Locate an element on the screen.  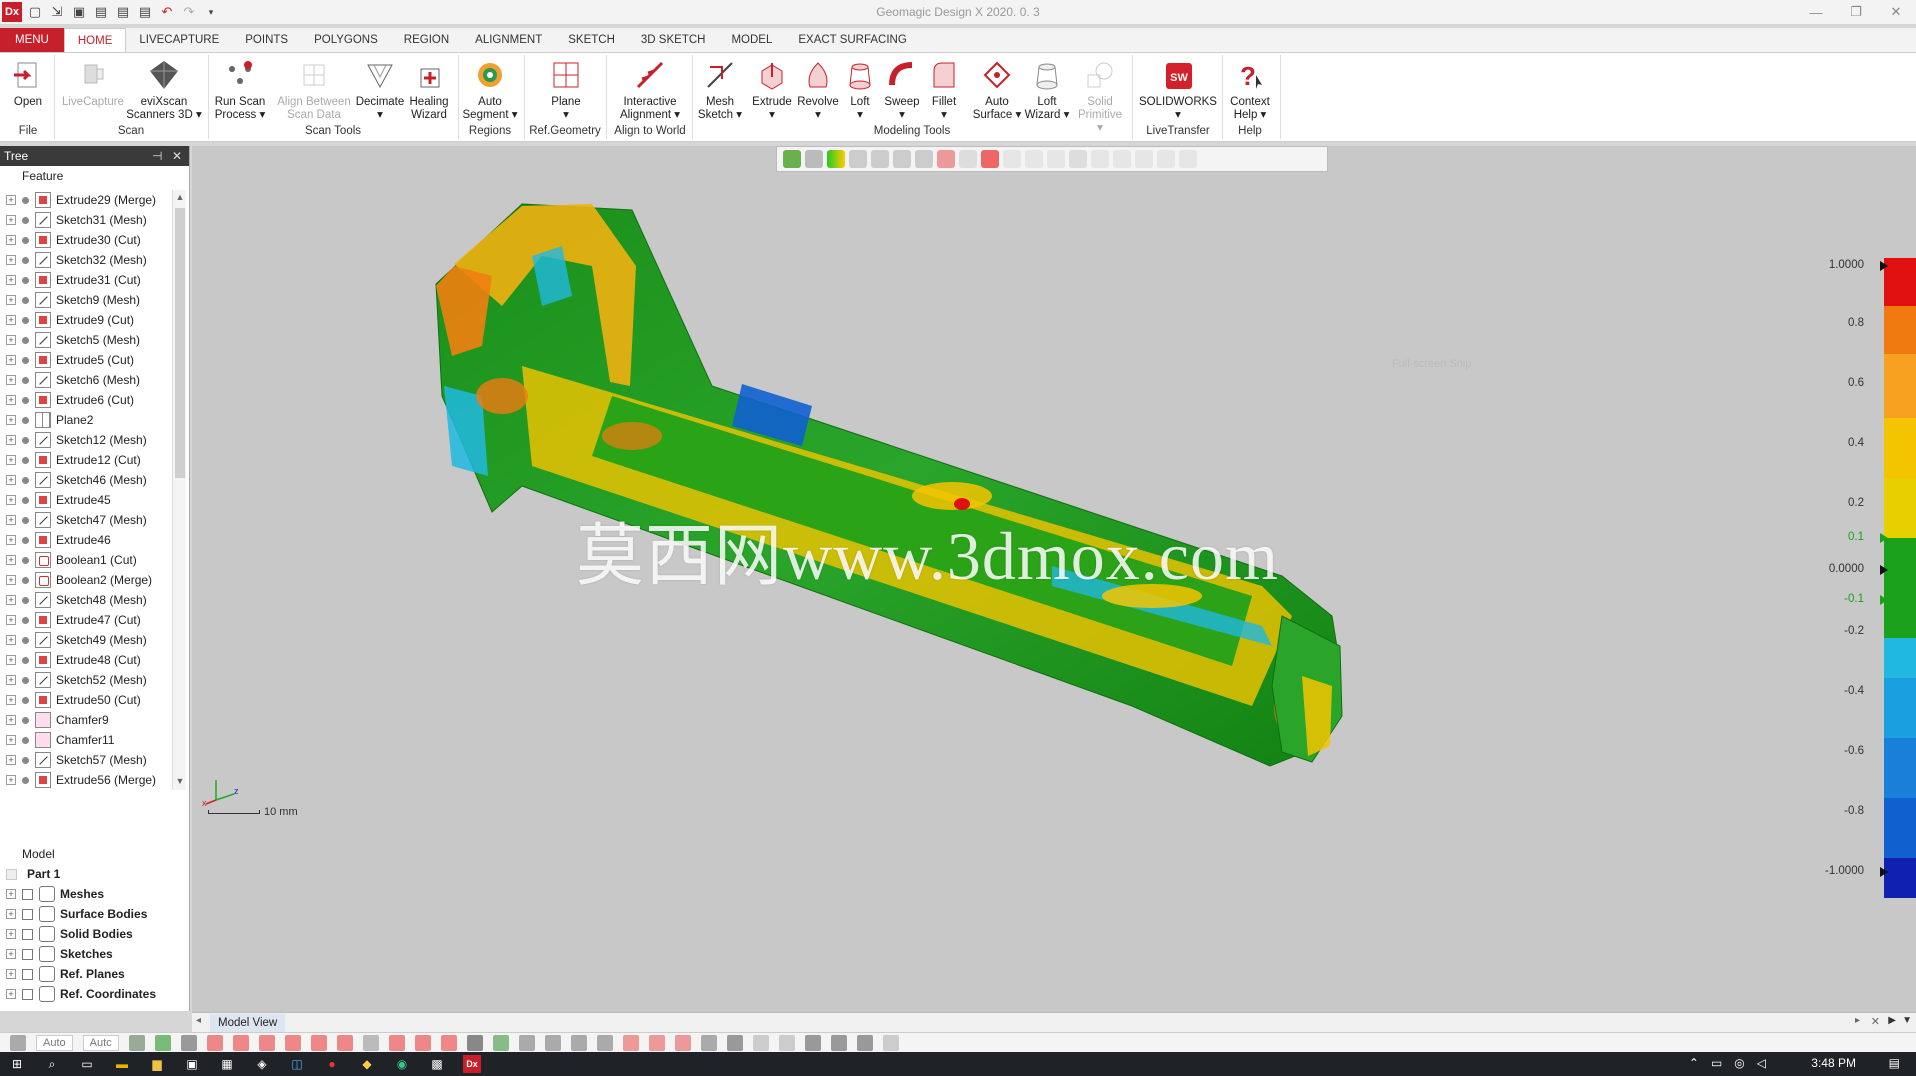
app-icon-6: ◉ is located at coordinates (402, 1064).